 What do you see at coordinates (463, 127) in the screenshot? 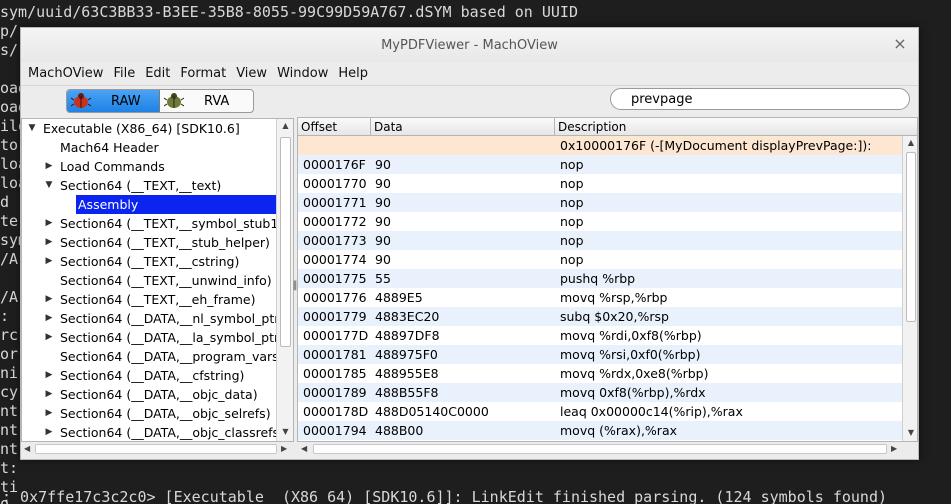
I see `column-header-data: Data` at bounding box center [463, 127].